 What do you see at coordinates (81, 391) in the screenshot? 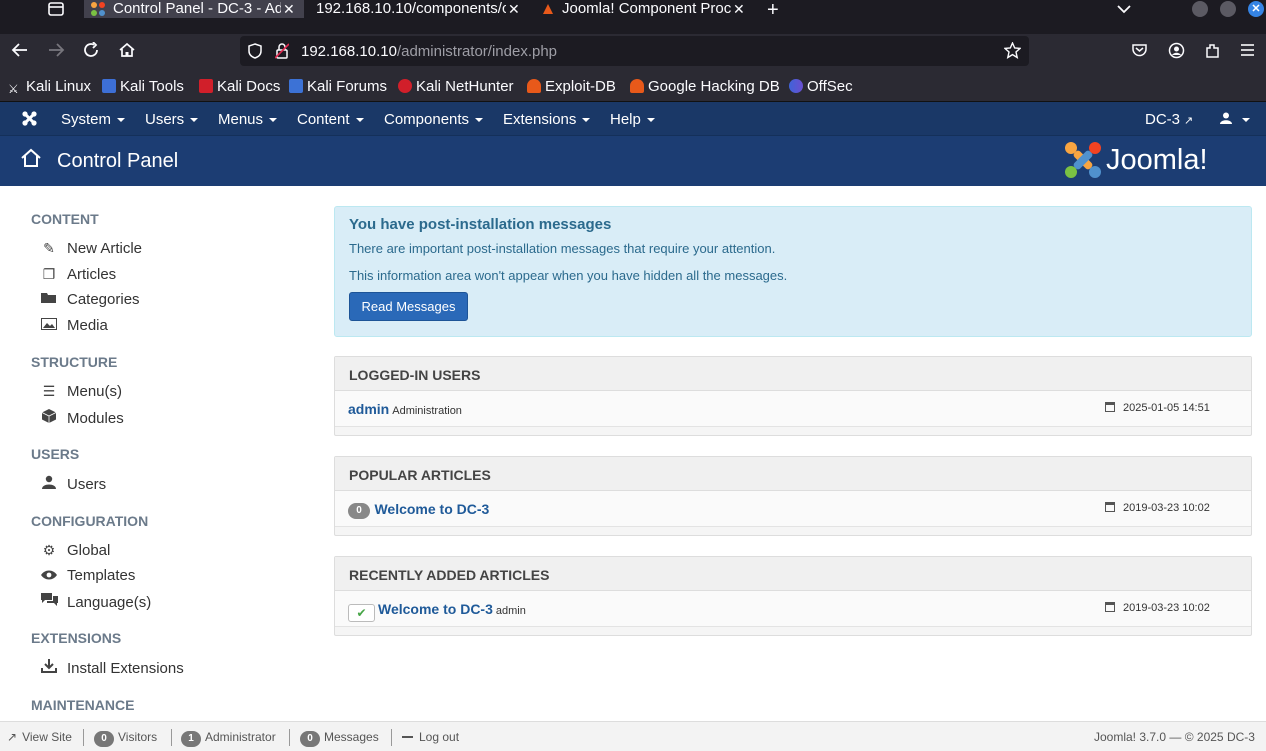
I see `sidebar-item-menus: ☰ Menu(s)` at bounding box center [81, 391].